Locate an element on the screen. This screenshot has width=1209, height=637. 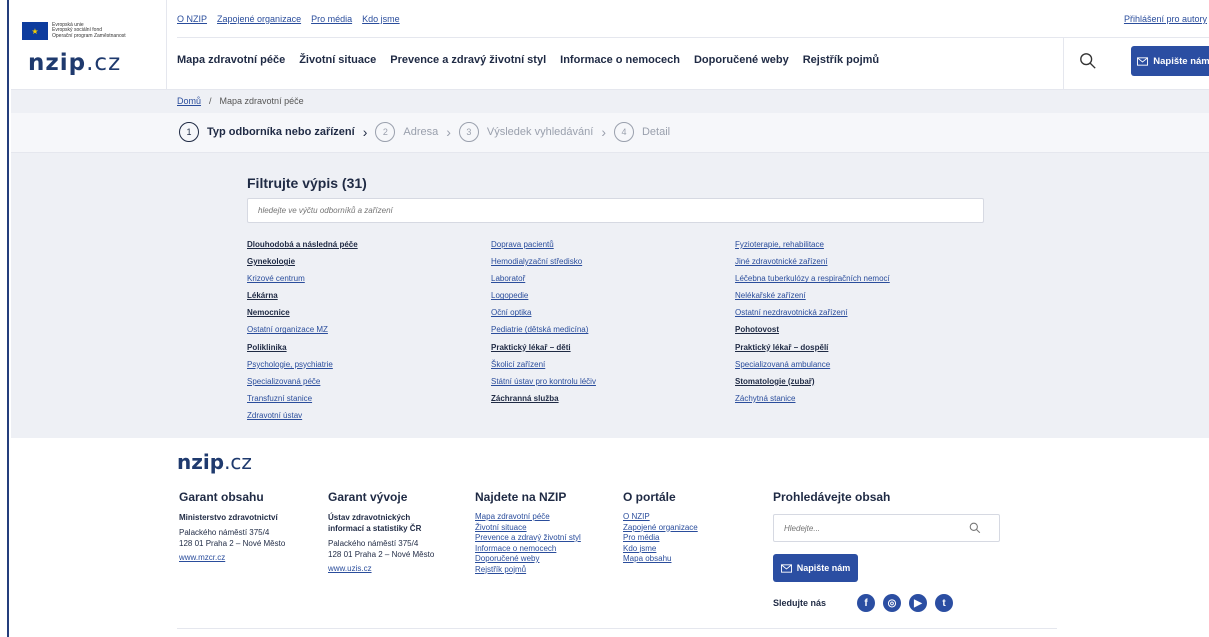
category-link: Ostatní organizace MZ is located at coordinates (369, 330).